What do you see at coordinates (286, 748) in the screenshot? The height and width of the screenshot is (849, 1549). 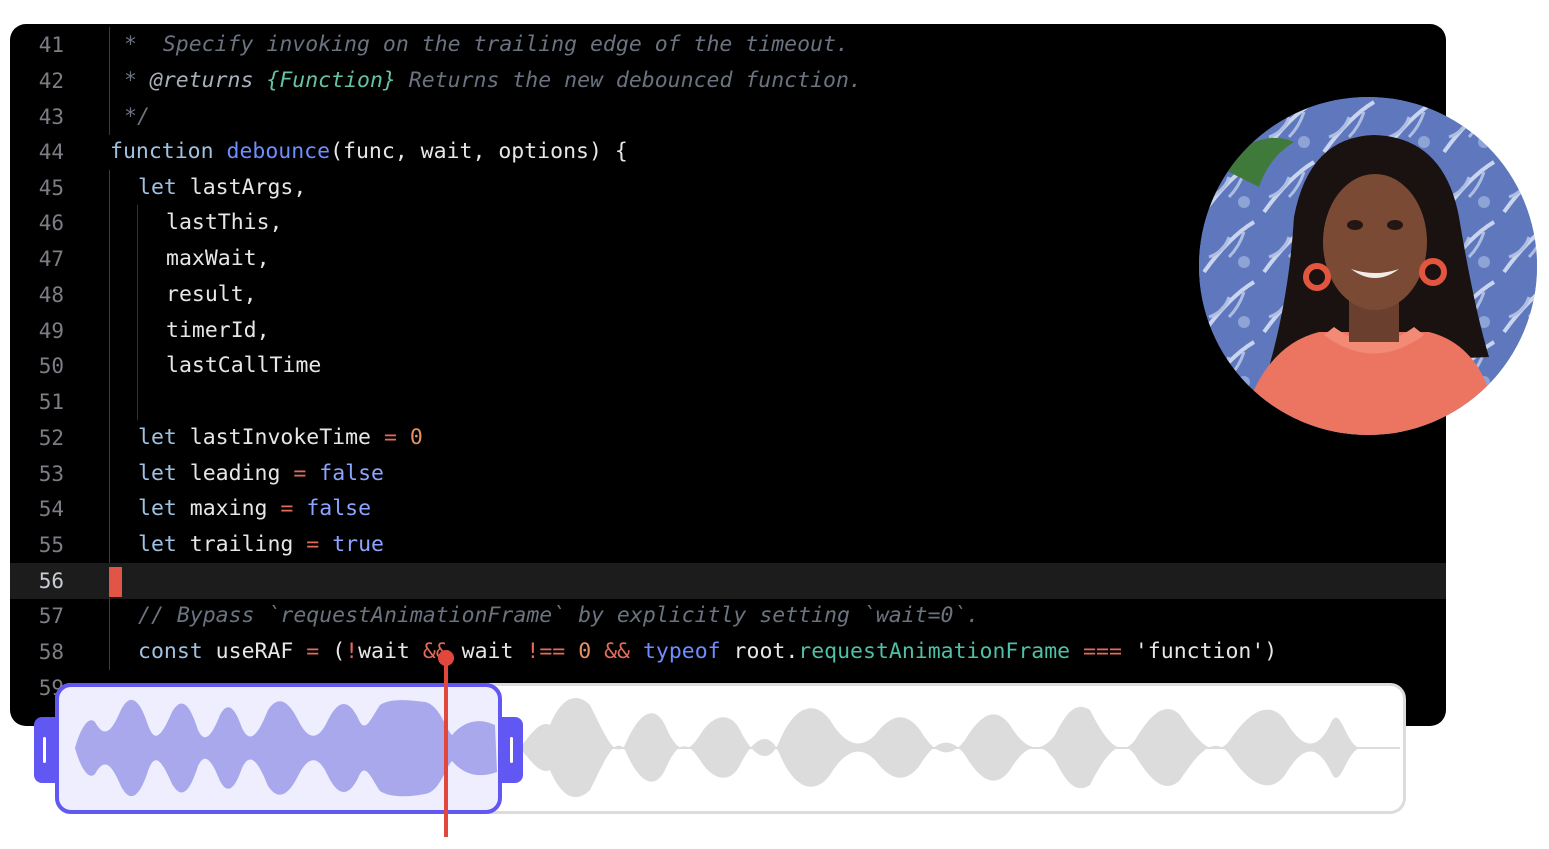 I see `waveform-selected` at bounding box center [286, 748].